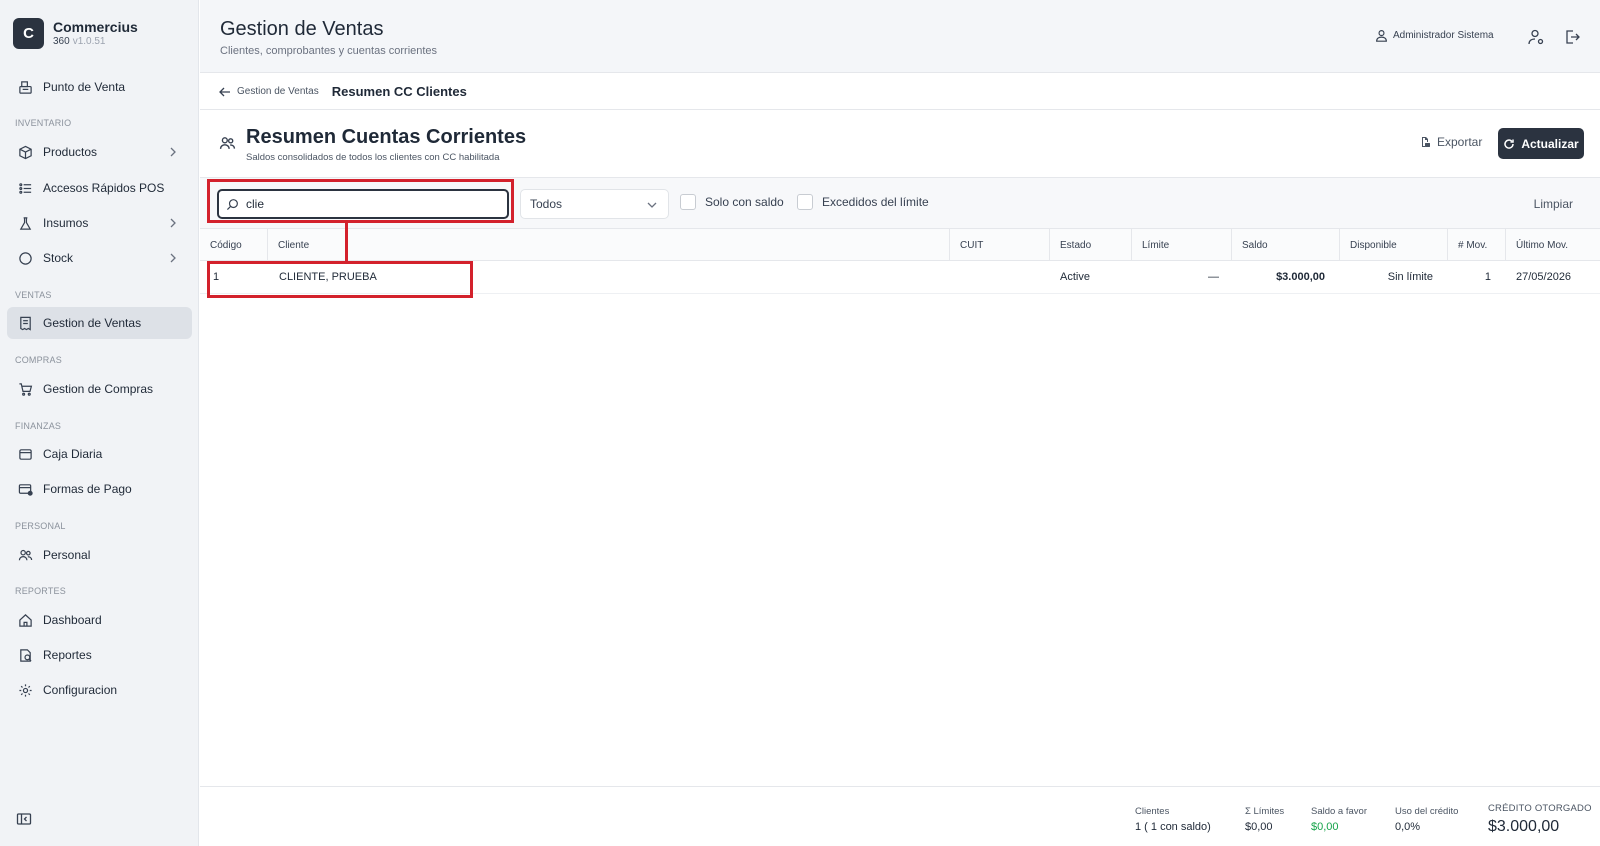 This screenshot has width=1600, height=846. I want to click on logout-icon, so click(1572, 37).